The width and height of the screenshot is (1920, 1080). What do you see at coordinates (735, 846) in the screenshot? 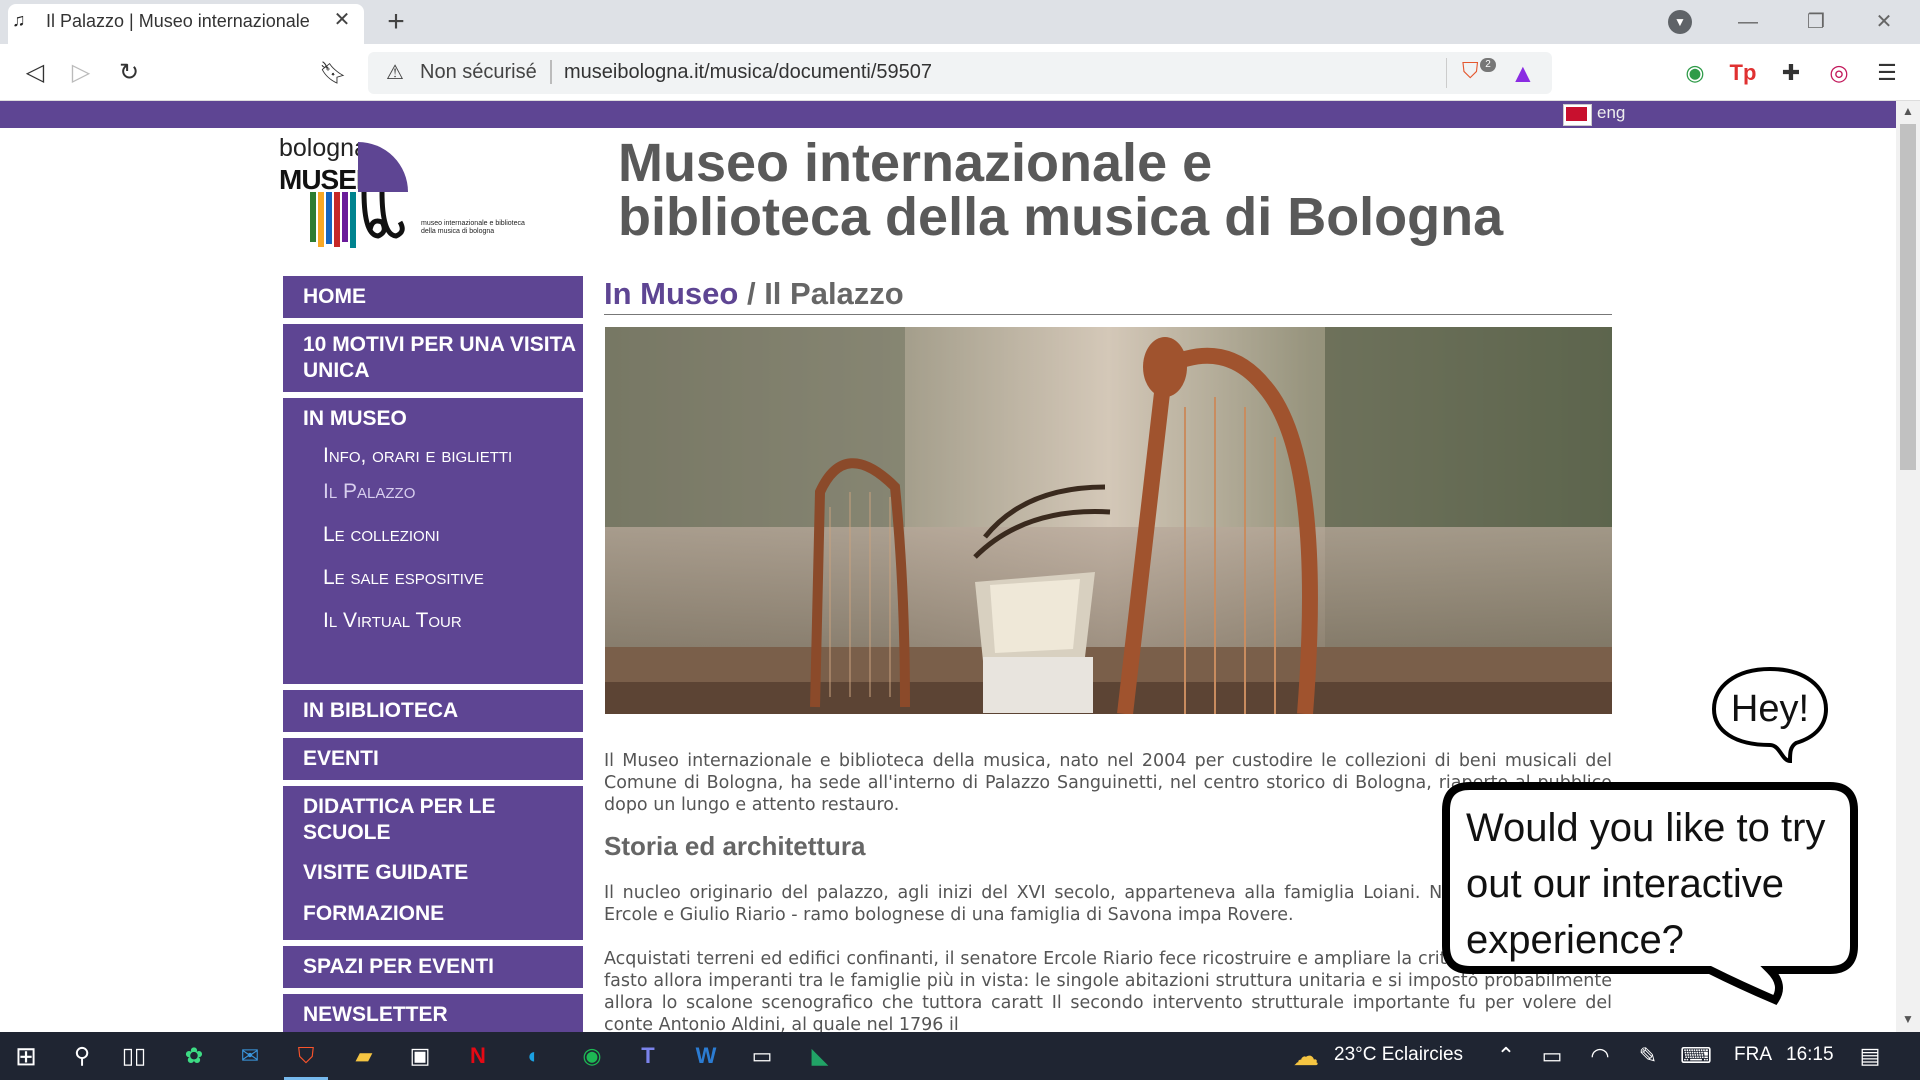
I see `section-heading: Storia ed architettura` at bounding box center [735, 846].